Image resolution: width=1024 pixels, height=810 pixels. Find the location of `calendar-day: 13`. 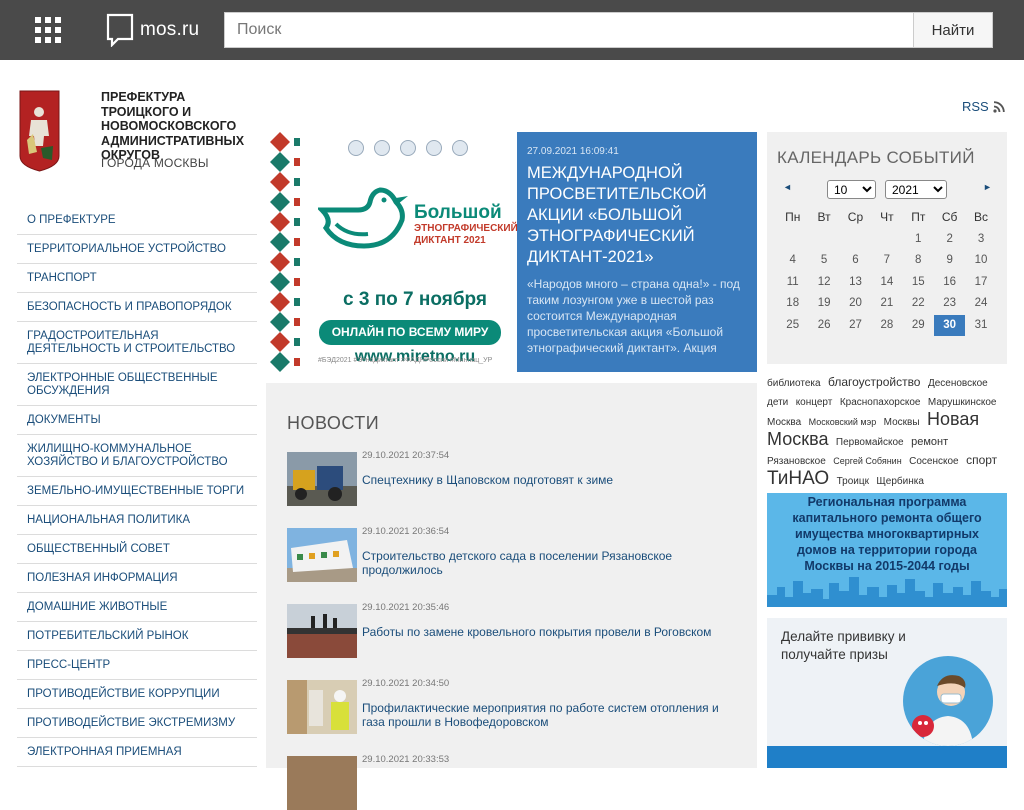

calendar-day: 13 is located at coordinates (855, 283).